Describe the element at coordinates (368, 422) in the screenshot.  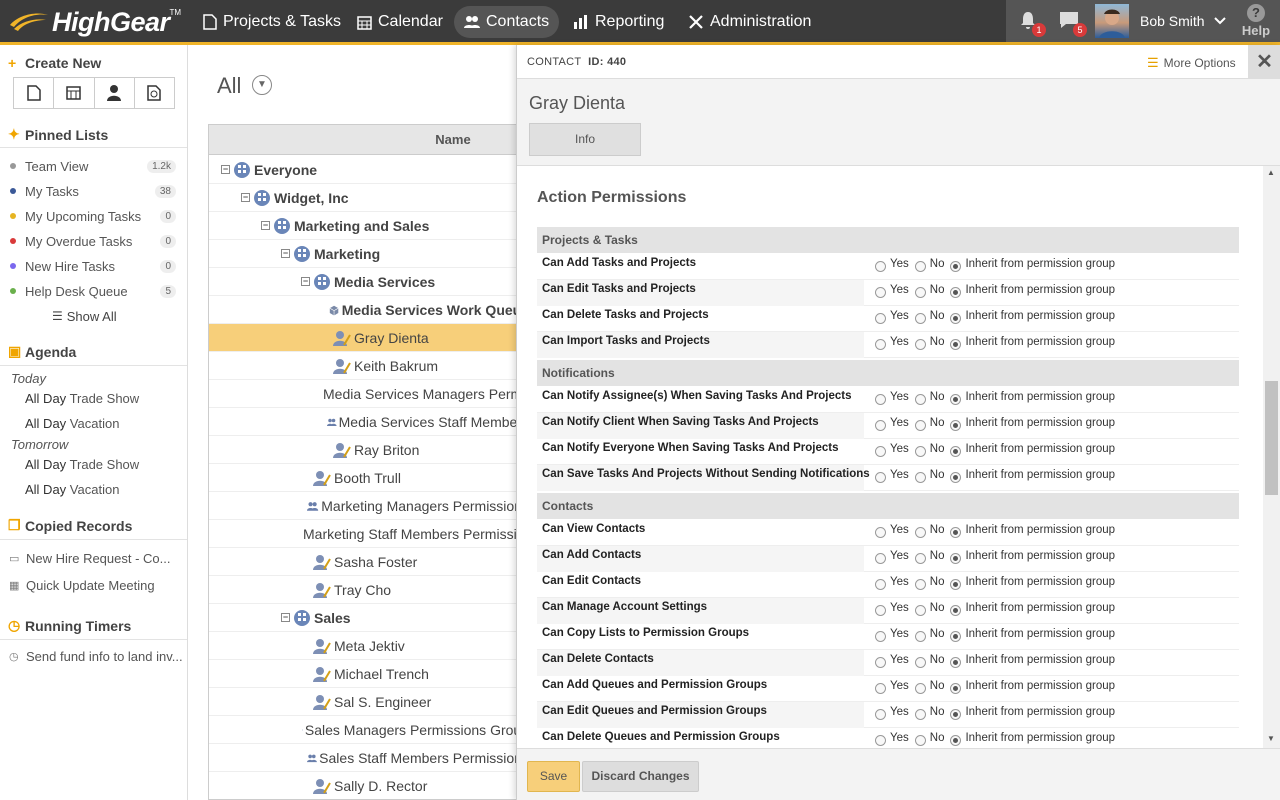
I see `tree-row: Media Services Staff Members` at that location.